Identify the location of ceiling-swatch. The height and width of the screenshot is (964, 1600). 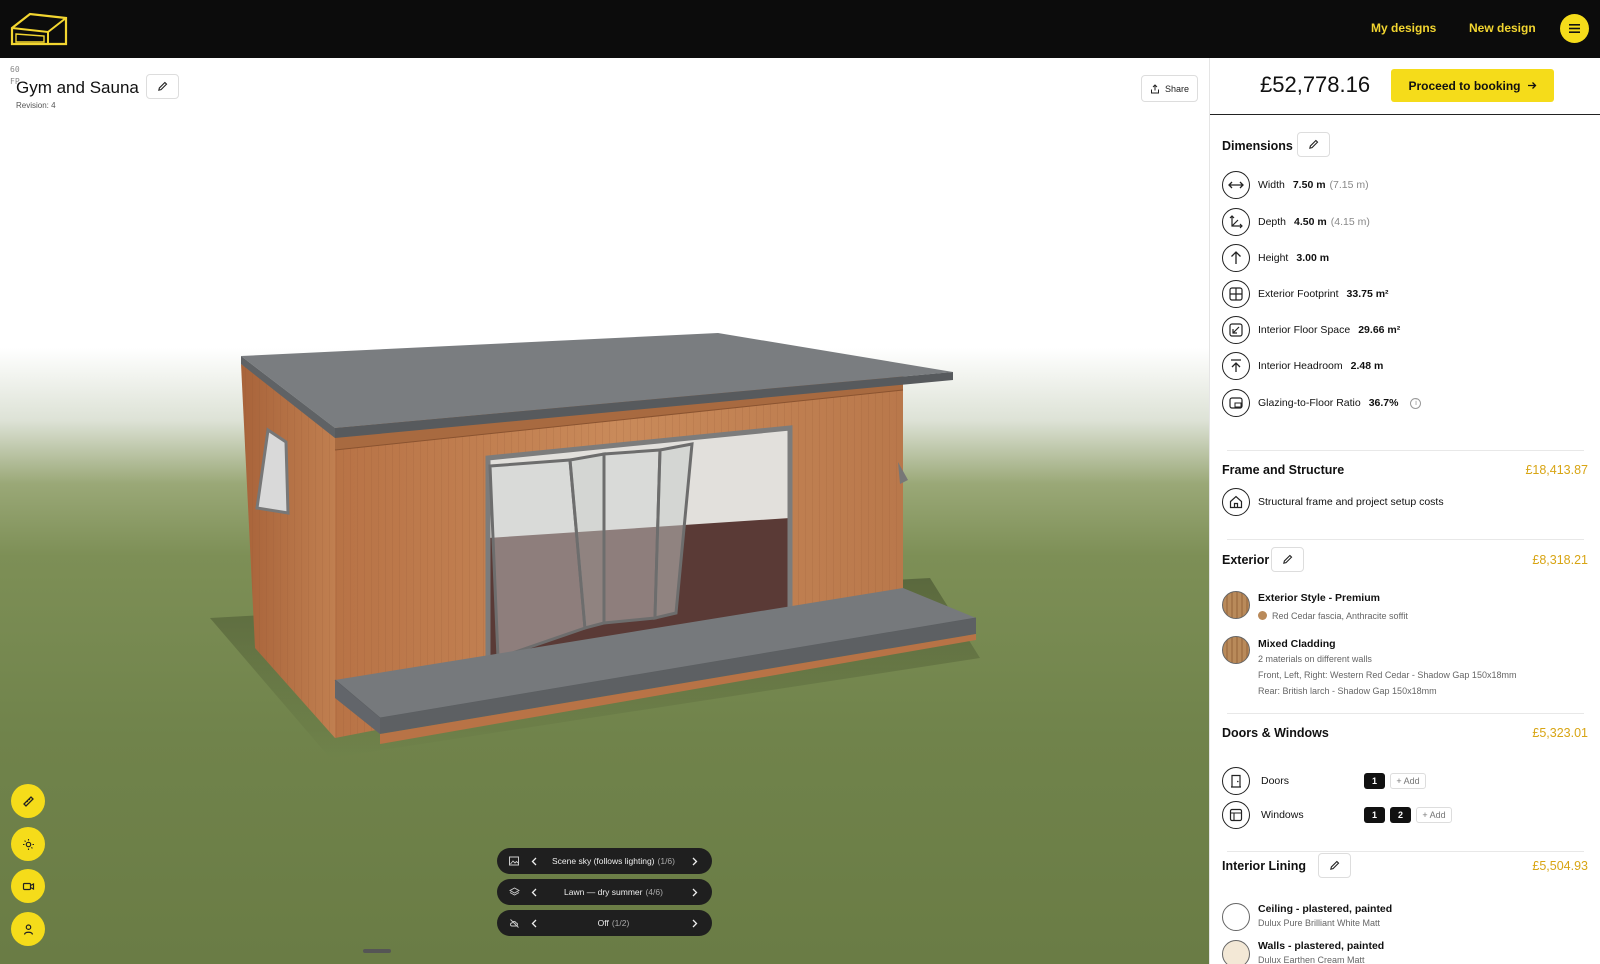
(1236, 917).